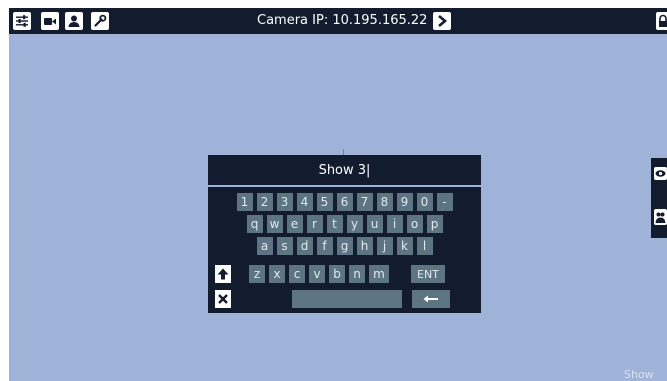  I want to click on key: l, so click(424, 246).